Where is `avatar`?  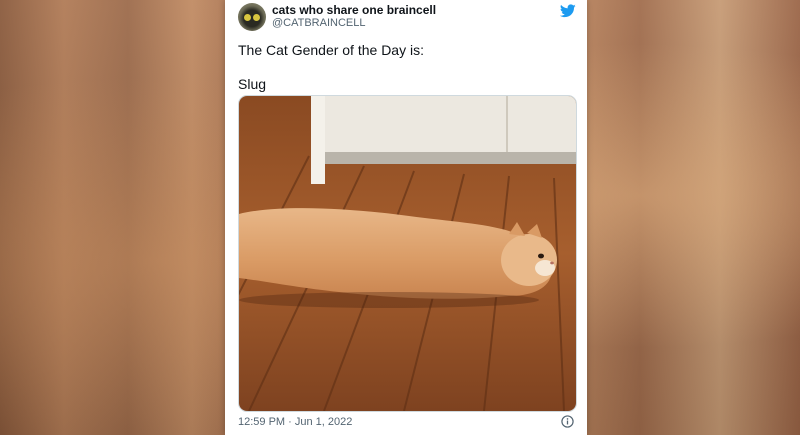
avatar is located at coordinates (252, 17).